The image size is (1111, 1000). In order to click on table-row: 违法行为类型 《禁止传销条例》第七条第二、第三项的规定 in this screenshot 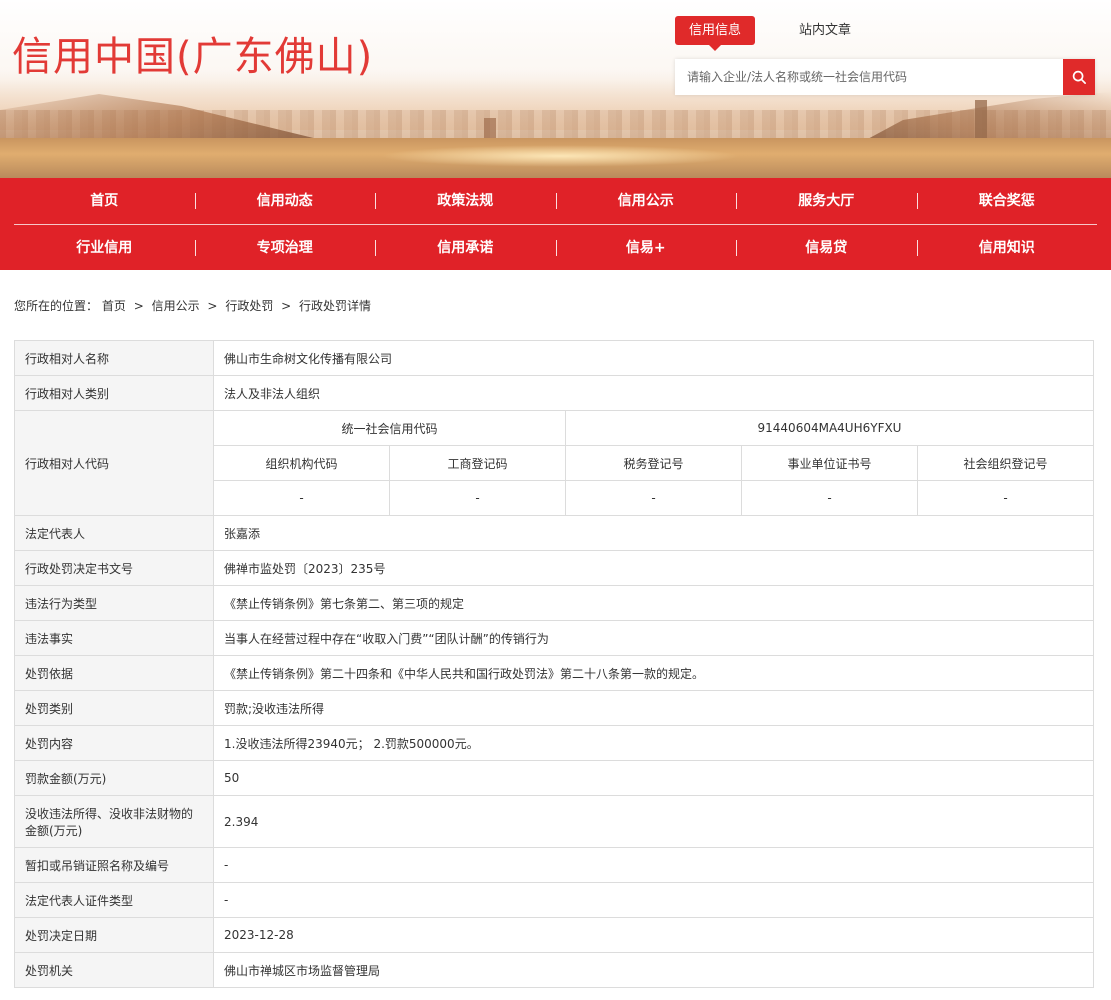, I will do `click(554, 603)`.